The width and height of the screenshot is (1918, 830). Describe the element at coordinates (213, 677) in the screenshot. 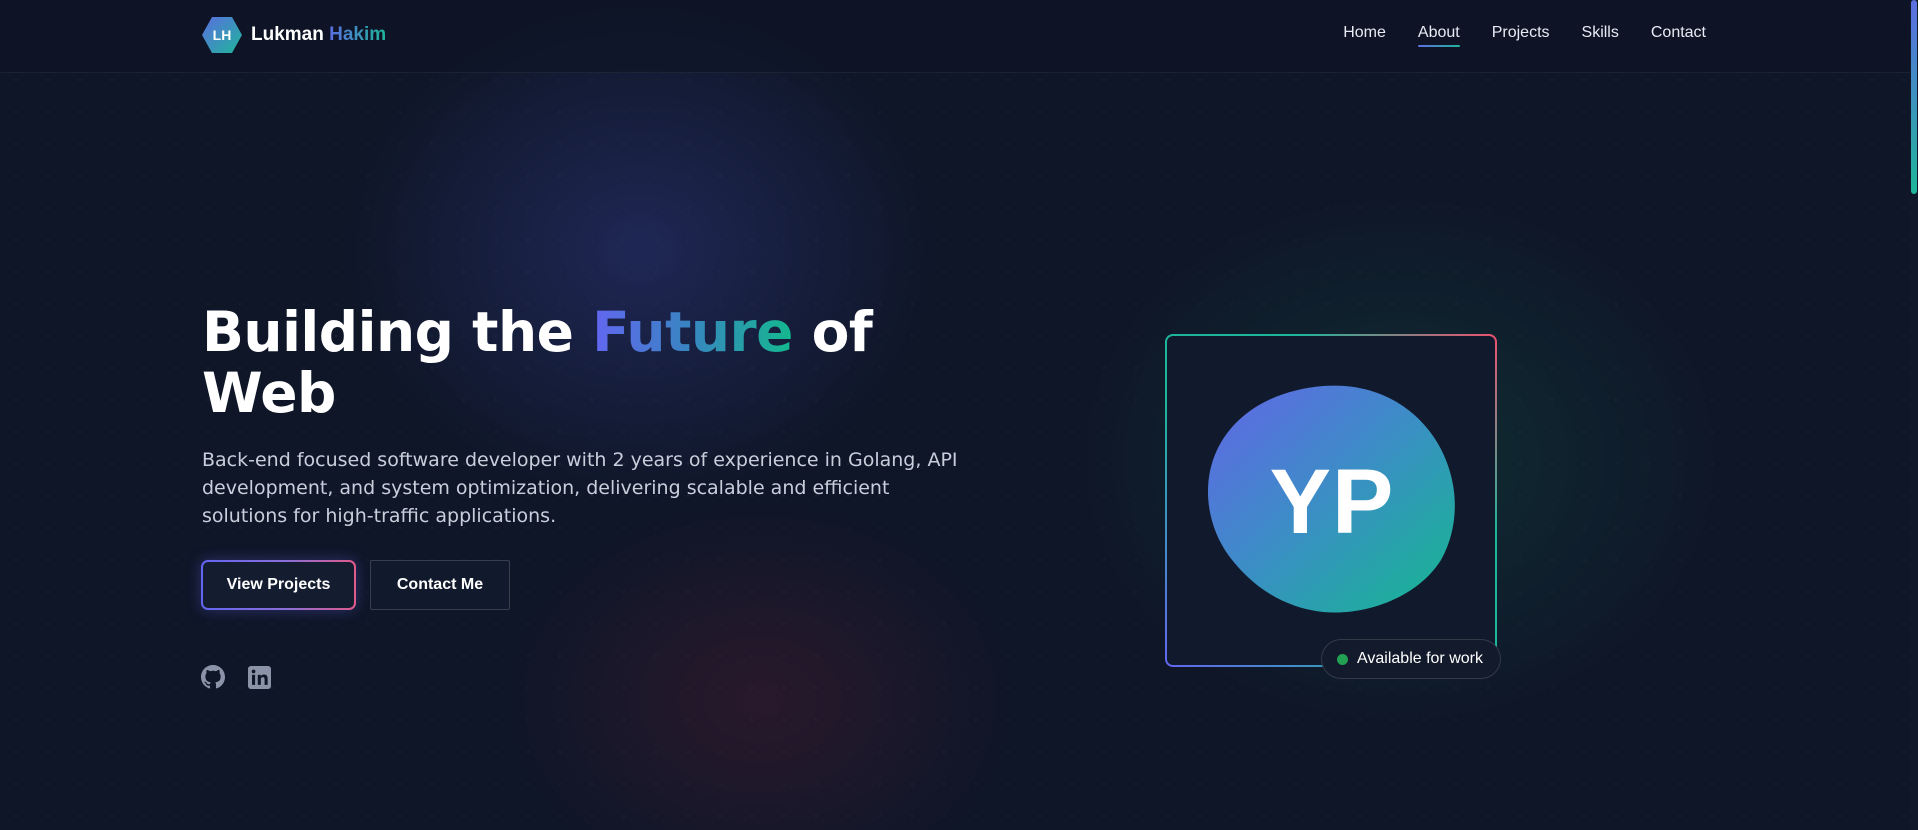

I see `github-icon` at that location.